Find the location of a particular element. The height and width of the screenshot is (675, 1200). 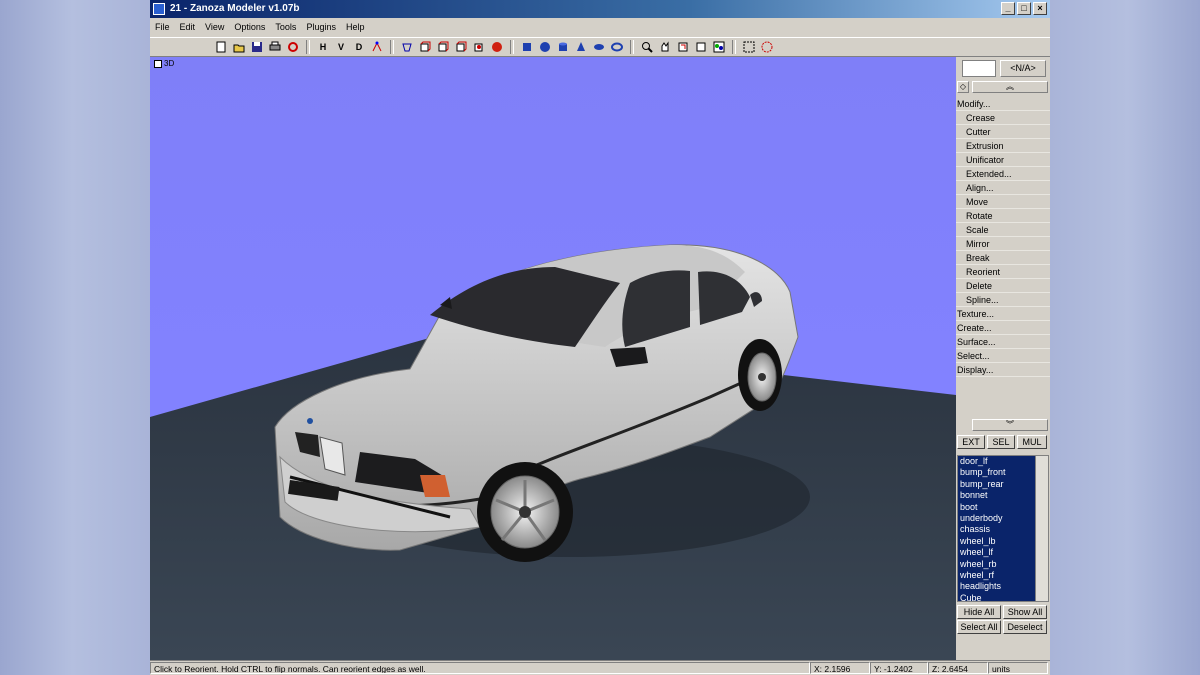

select-circle-icon is located at coordinates (767, 47).